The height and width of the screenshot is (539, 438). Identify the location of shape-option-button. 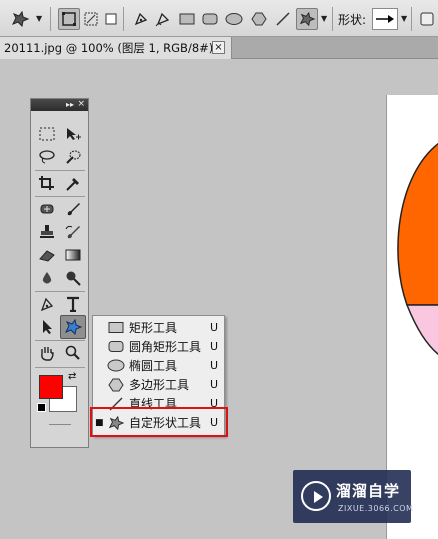
(427, 19).